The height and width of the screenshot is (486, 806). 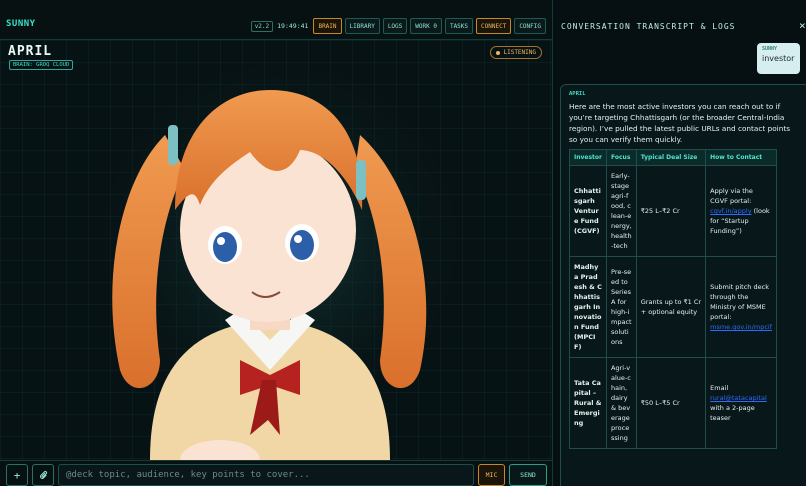 What do you see at coordinates (327, 26) in the screenshot?
I see `tab-brain: BRAIN` at bounding box center [327, 26].